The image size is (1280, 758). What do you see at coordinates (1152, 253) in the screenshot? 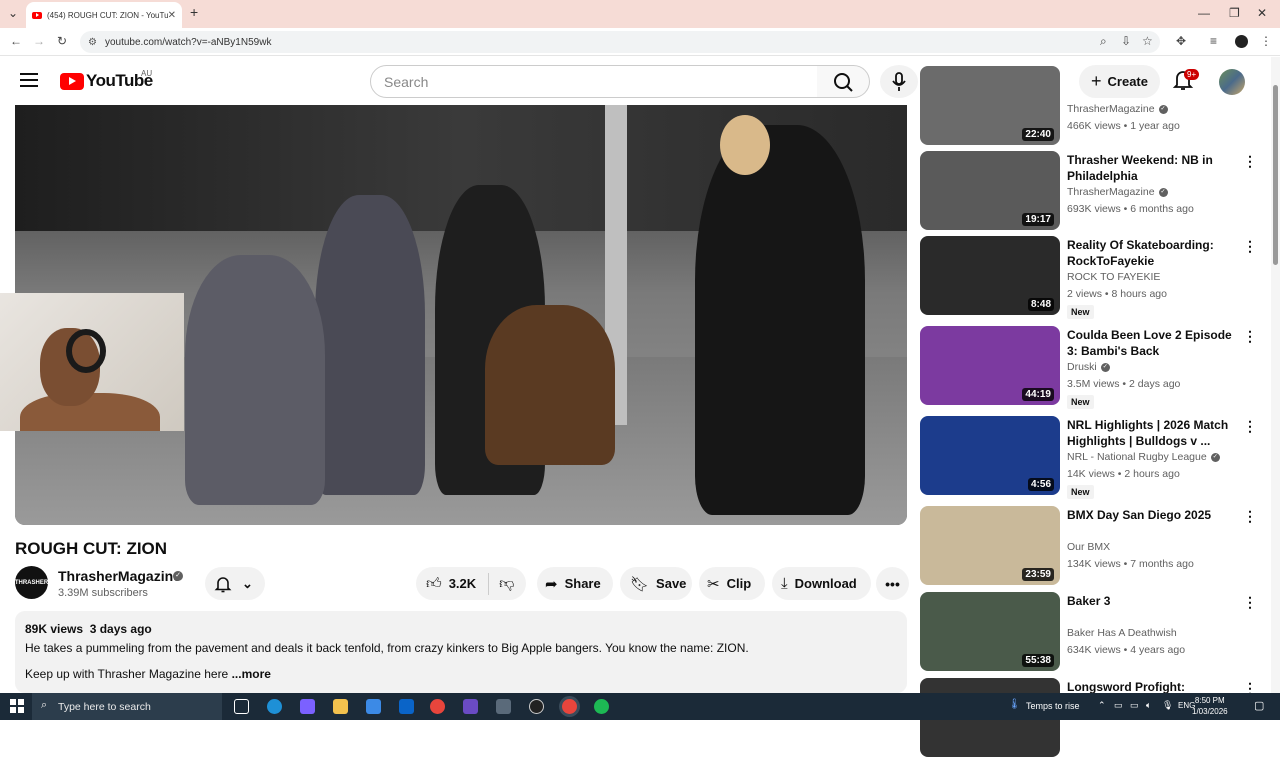
I see `recommended-video-title: Reality Of Skateboarding: RockToFayekie` at bounding box center [1152, 253].